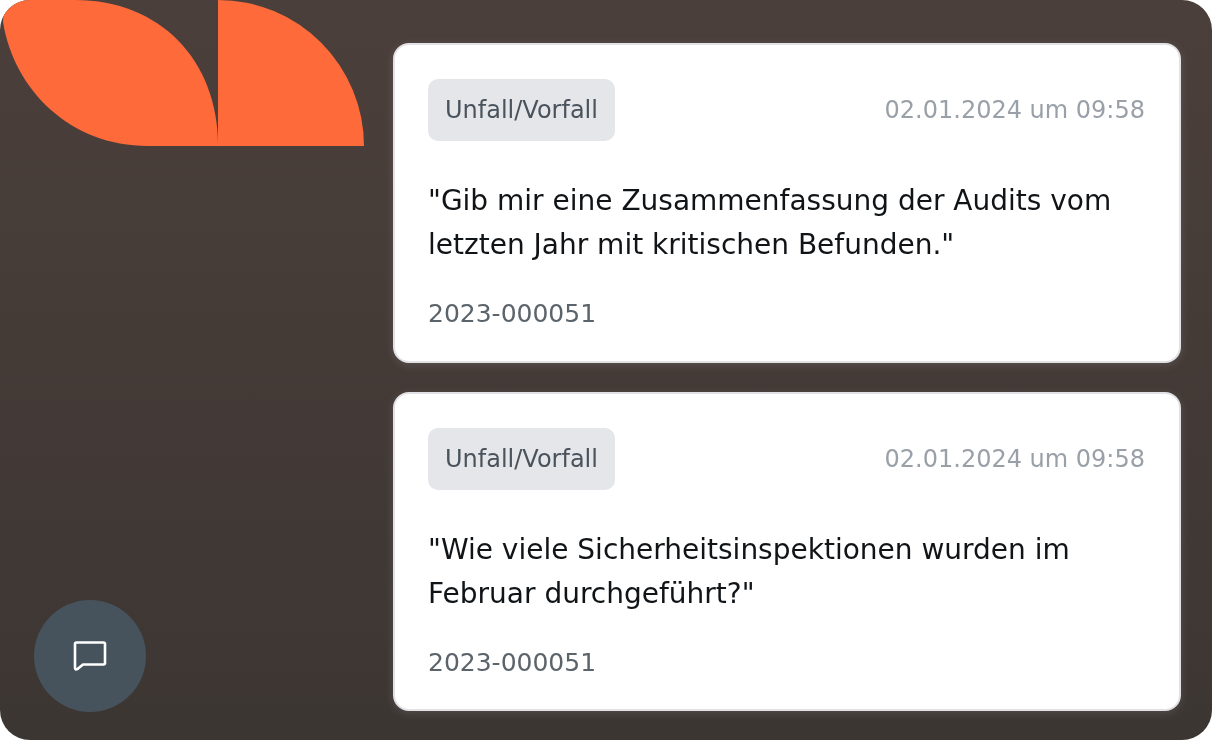  What do you see at coordinates (182, 73) in the screenshot?
I see `logo-icon` at bounding box center [182, 73].